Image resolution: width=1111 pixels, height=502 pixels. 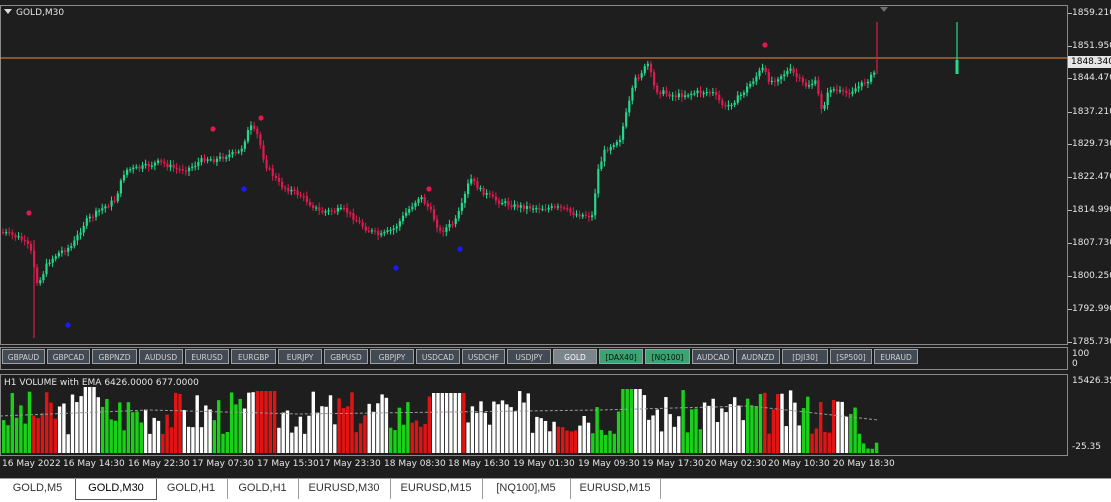 What do you see at coordinates (1091, 276) in the screenshot?
I see `price-axis-label: 1800.250` at bounding box center [1091, 276].